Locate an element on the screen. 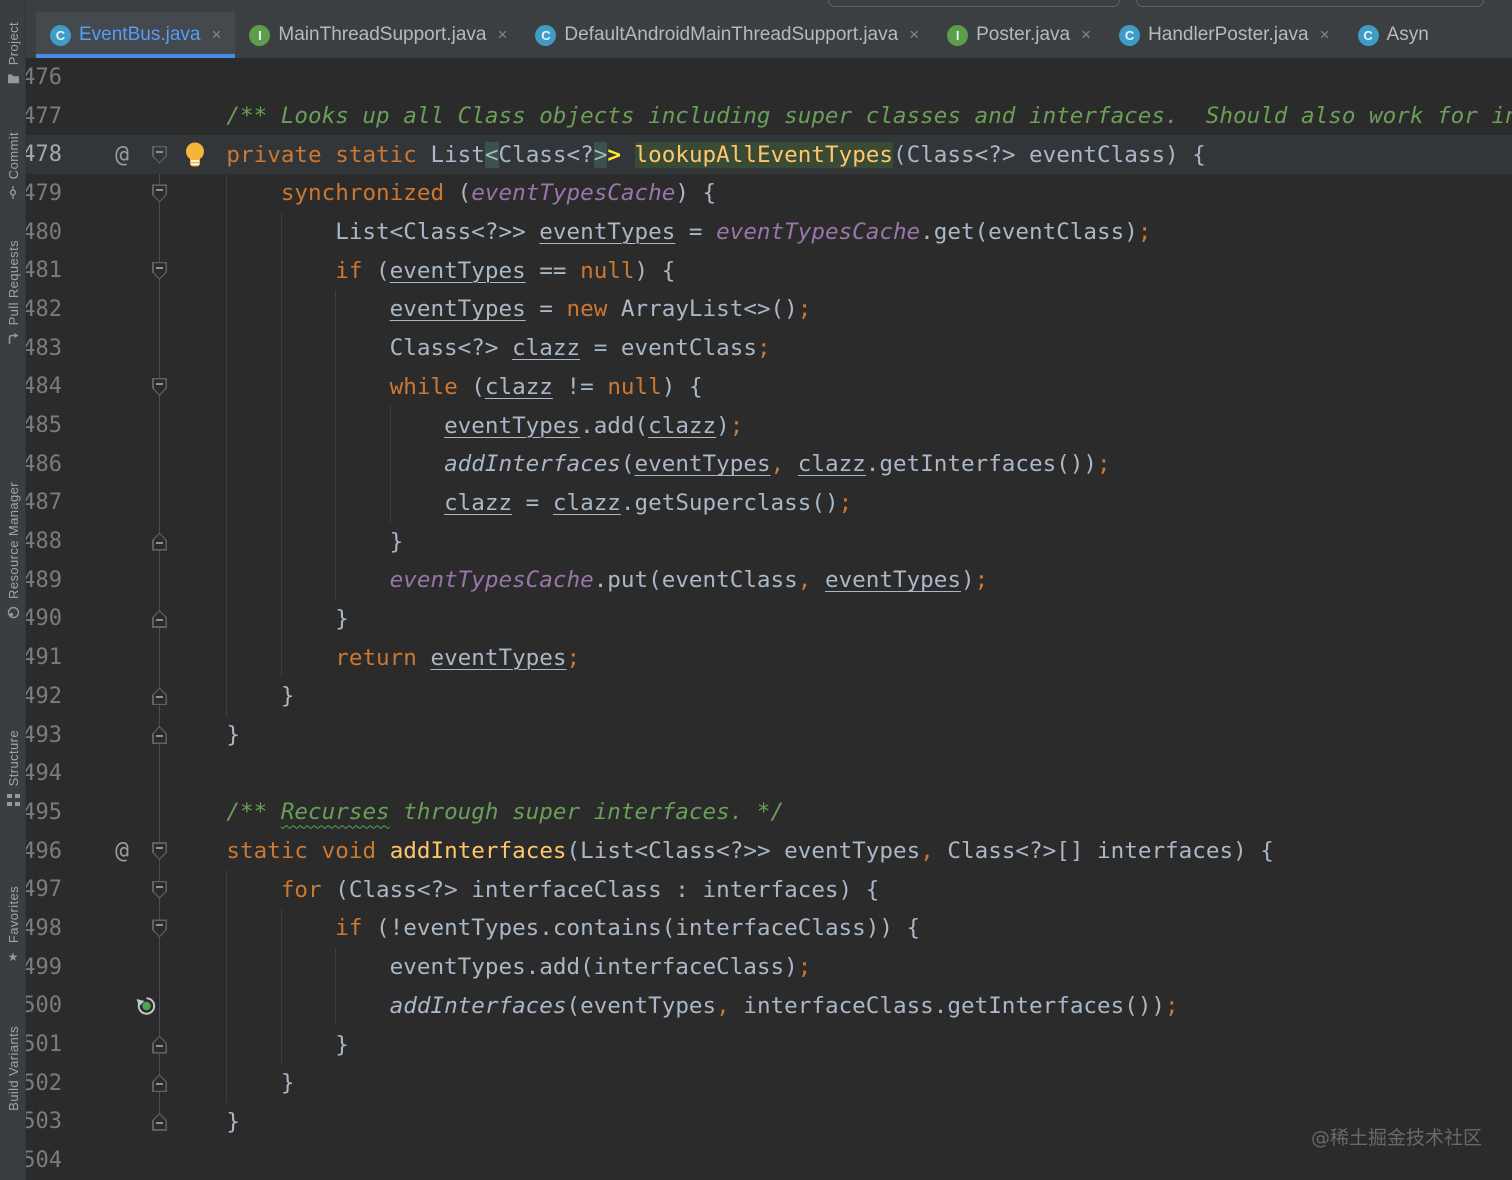 The width and height of the screenshot is (1512, 1180). line-number: 495 is located at coordinates (44, 812).